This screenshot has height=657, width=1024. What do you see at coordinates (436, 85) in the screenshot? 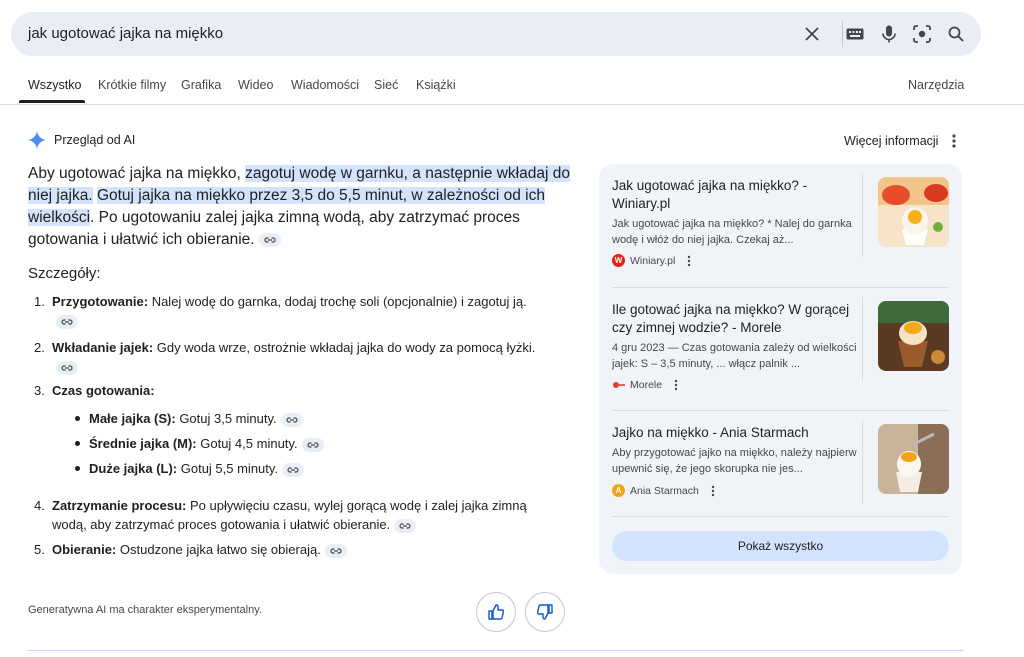
I see `tab-ksiazki: Książki` at bounding box center [436, 85].